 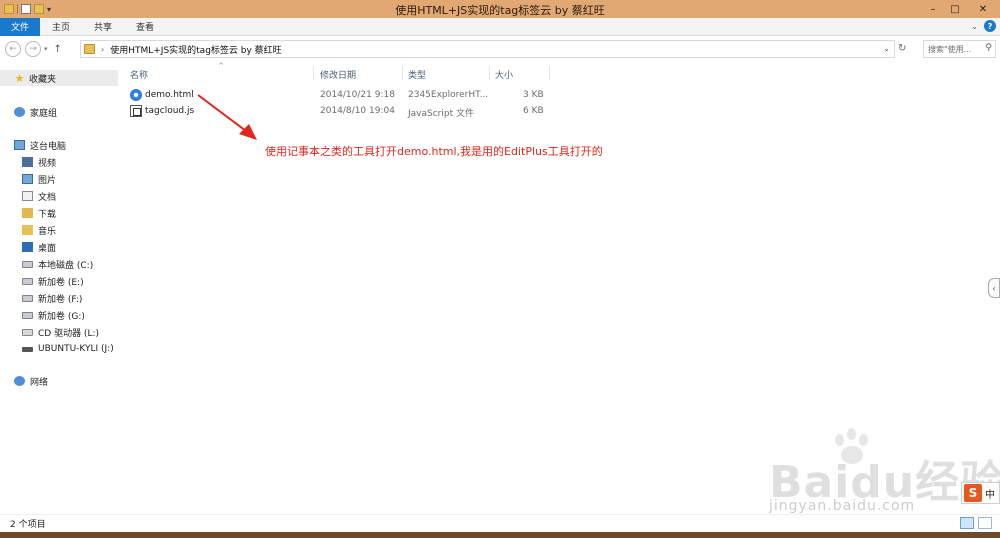 I want to click on sidebar-item-drive-c: 本地磁盘 (C:), so click(x=46, y=264).